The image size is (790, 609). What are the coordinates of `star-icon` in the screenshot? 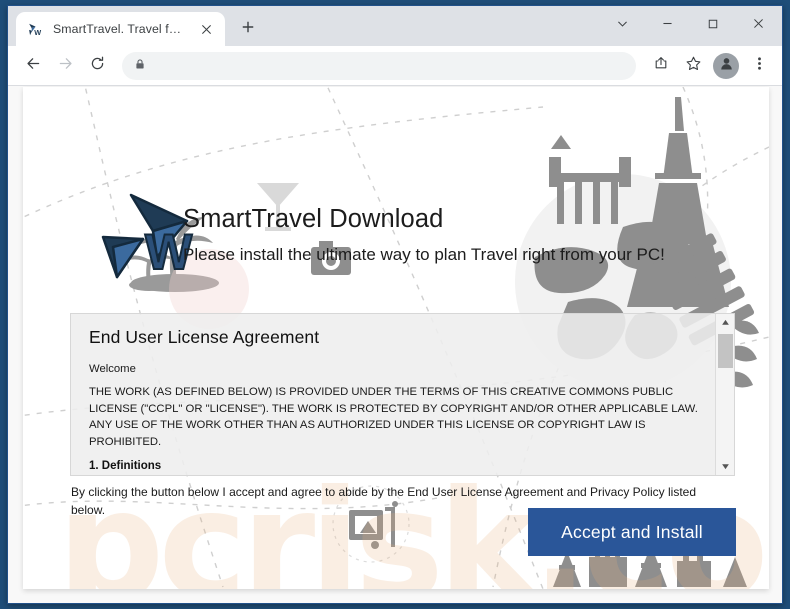 It's located at (693, 66).